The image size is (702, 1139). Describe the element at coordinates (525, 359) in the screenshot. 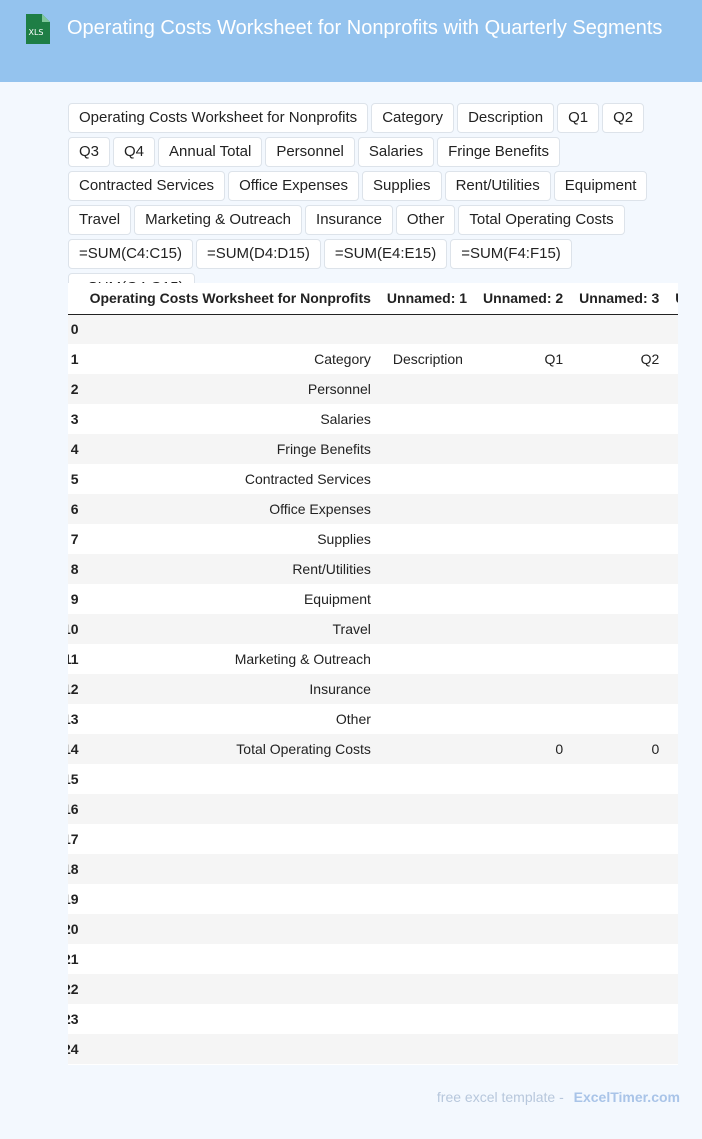

I see `table-cell: Q1` at that location.